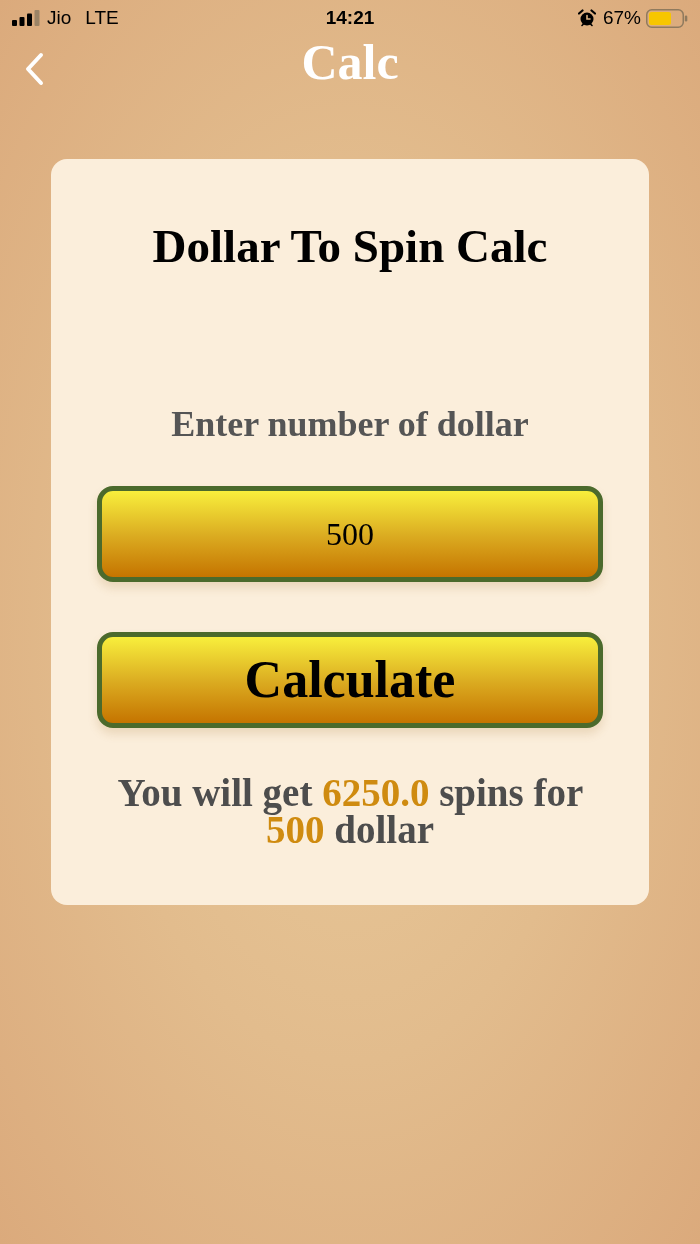 The image size is (700, 1244). What do you see at coordinates (350, 534) in the screenshot?
I see `dollar-input-field: 500` at bounding box center [350, 534].